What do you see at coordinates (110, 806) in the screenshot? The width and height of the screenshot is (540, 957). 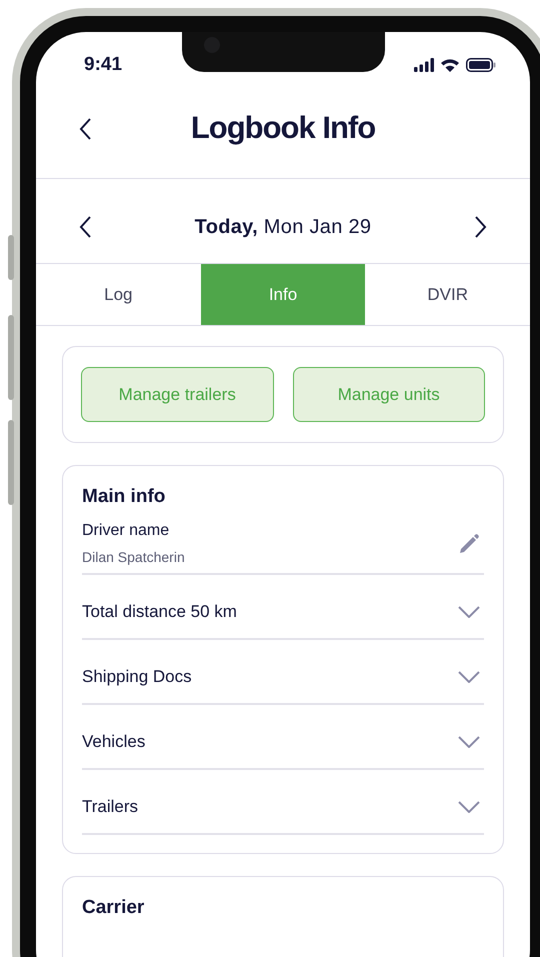 I see `row-label: Trailers` at bounding box center [110, 806].